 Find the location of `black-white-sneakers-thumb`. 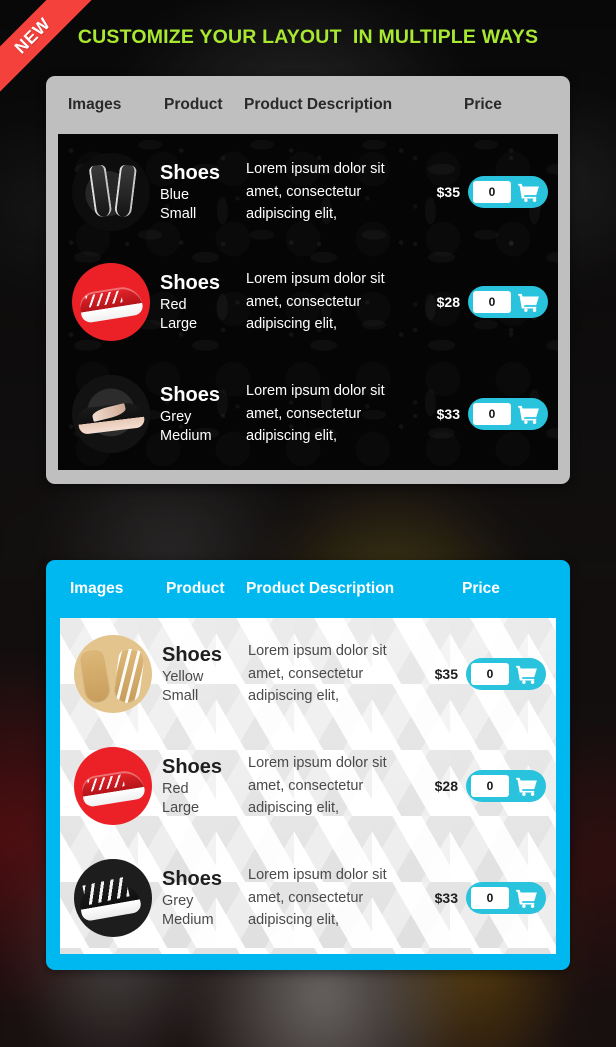

black-white-sneakers-thumb is located at coordinates (113, 898).